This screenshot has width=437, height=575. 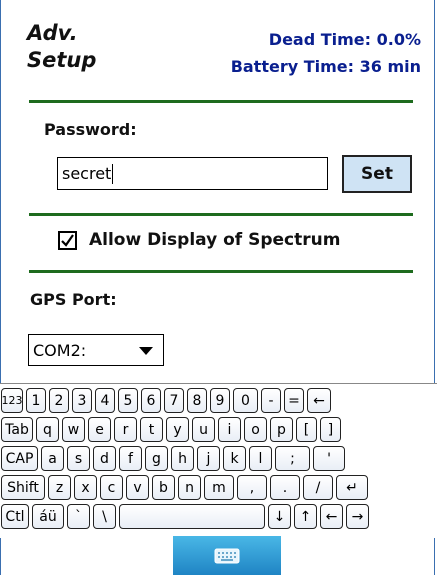 I want to click on gps-port-select: COM2:, so click(x=96, y=350).